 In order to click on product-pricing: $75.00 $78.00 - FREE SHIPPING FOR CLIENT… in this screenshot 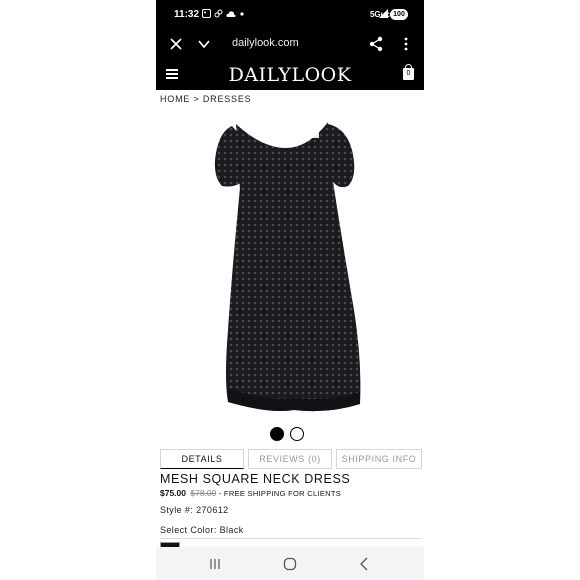, I will do `click(250, 493)`.